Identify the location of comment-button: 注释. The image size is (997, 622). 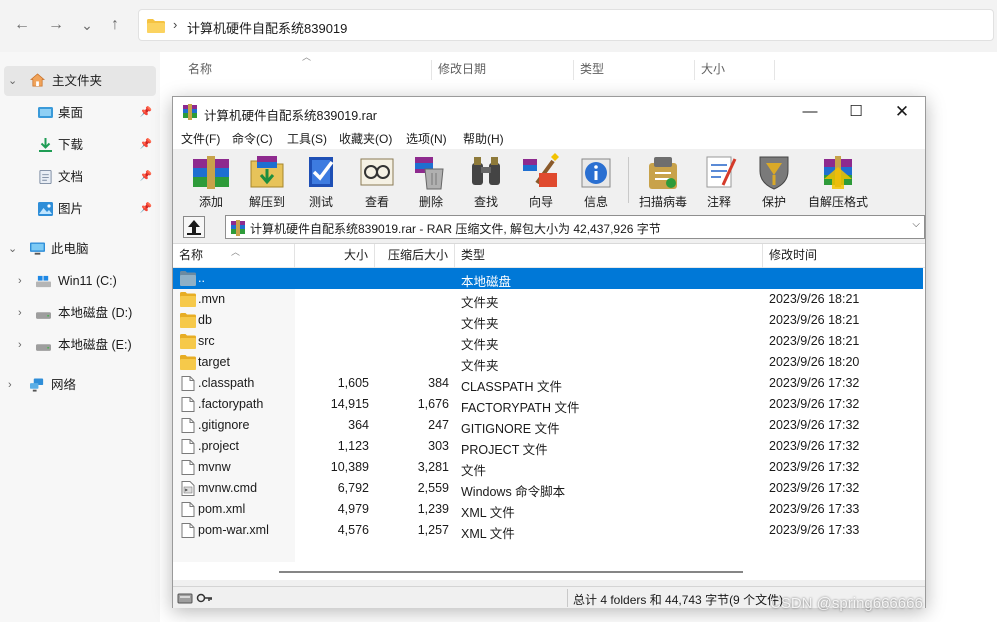
(719, 181).